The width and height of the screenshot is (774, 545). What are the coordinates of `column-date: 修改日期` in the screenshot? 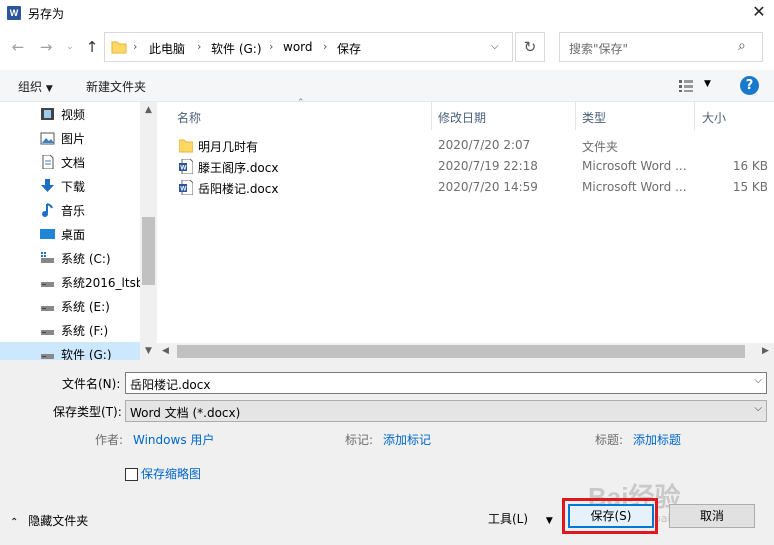 It's located at (462, 117).